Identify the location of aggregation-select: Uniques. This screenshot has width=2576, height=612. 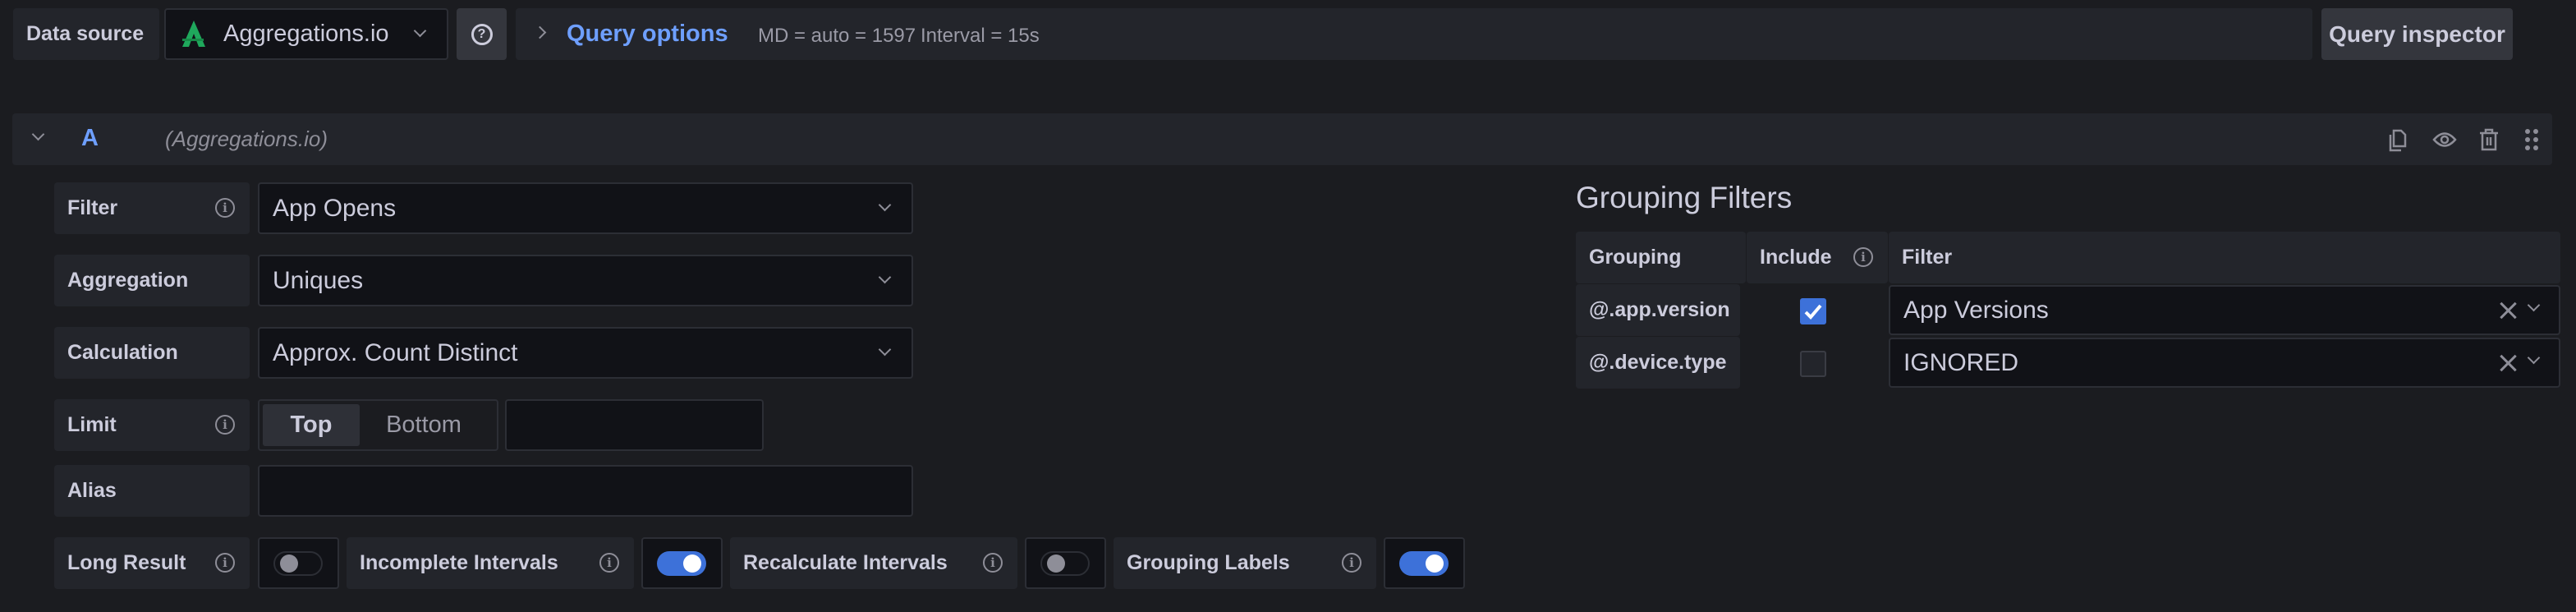
(585, 280).